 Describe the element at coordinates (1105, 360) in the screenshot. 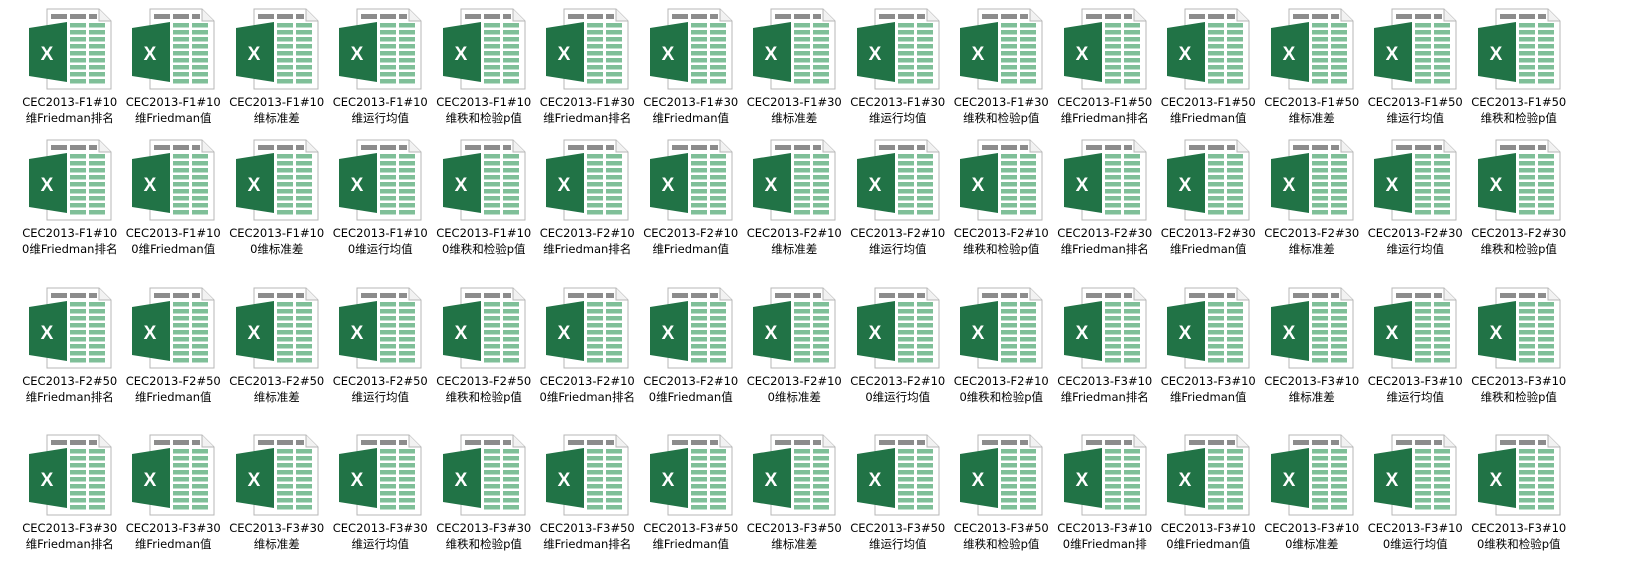

I see `file-item-41: X CEC2013-F3#10维Friedman排名` at that location.